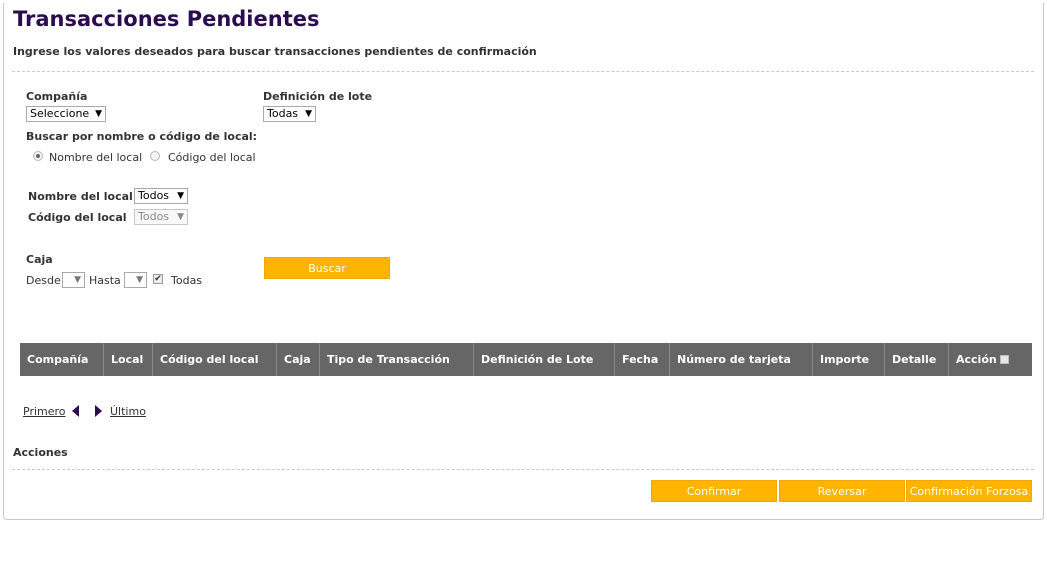  Describe the element at coordinates (642, 359) in the screenshot. I see `column-header-date: Fecha` at that location.